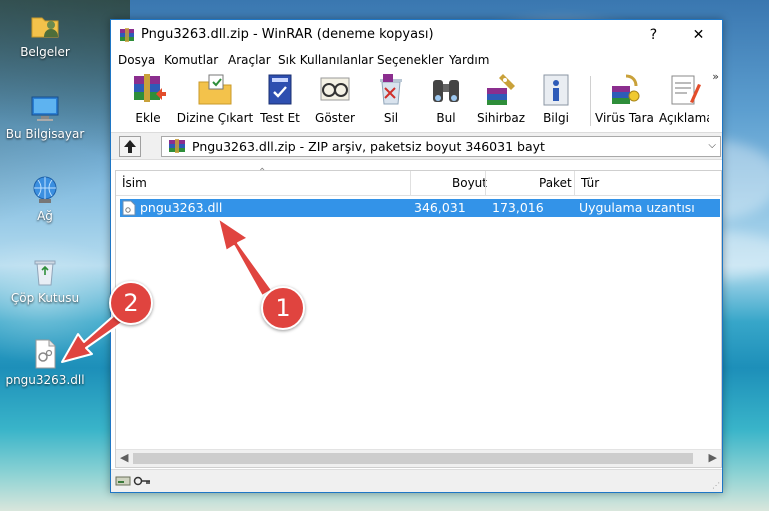 The image size is (769, 511). Describe the element at coordinates (446, 118) in the screenshot. I see `toolbar-label: Bul` at that location.